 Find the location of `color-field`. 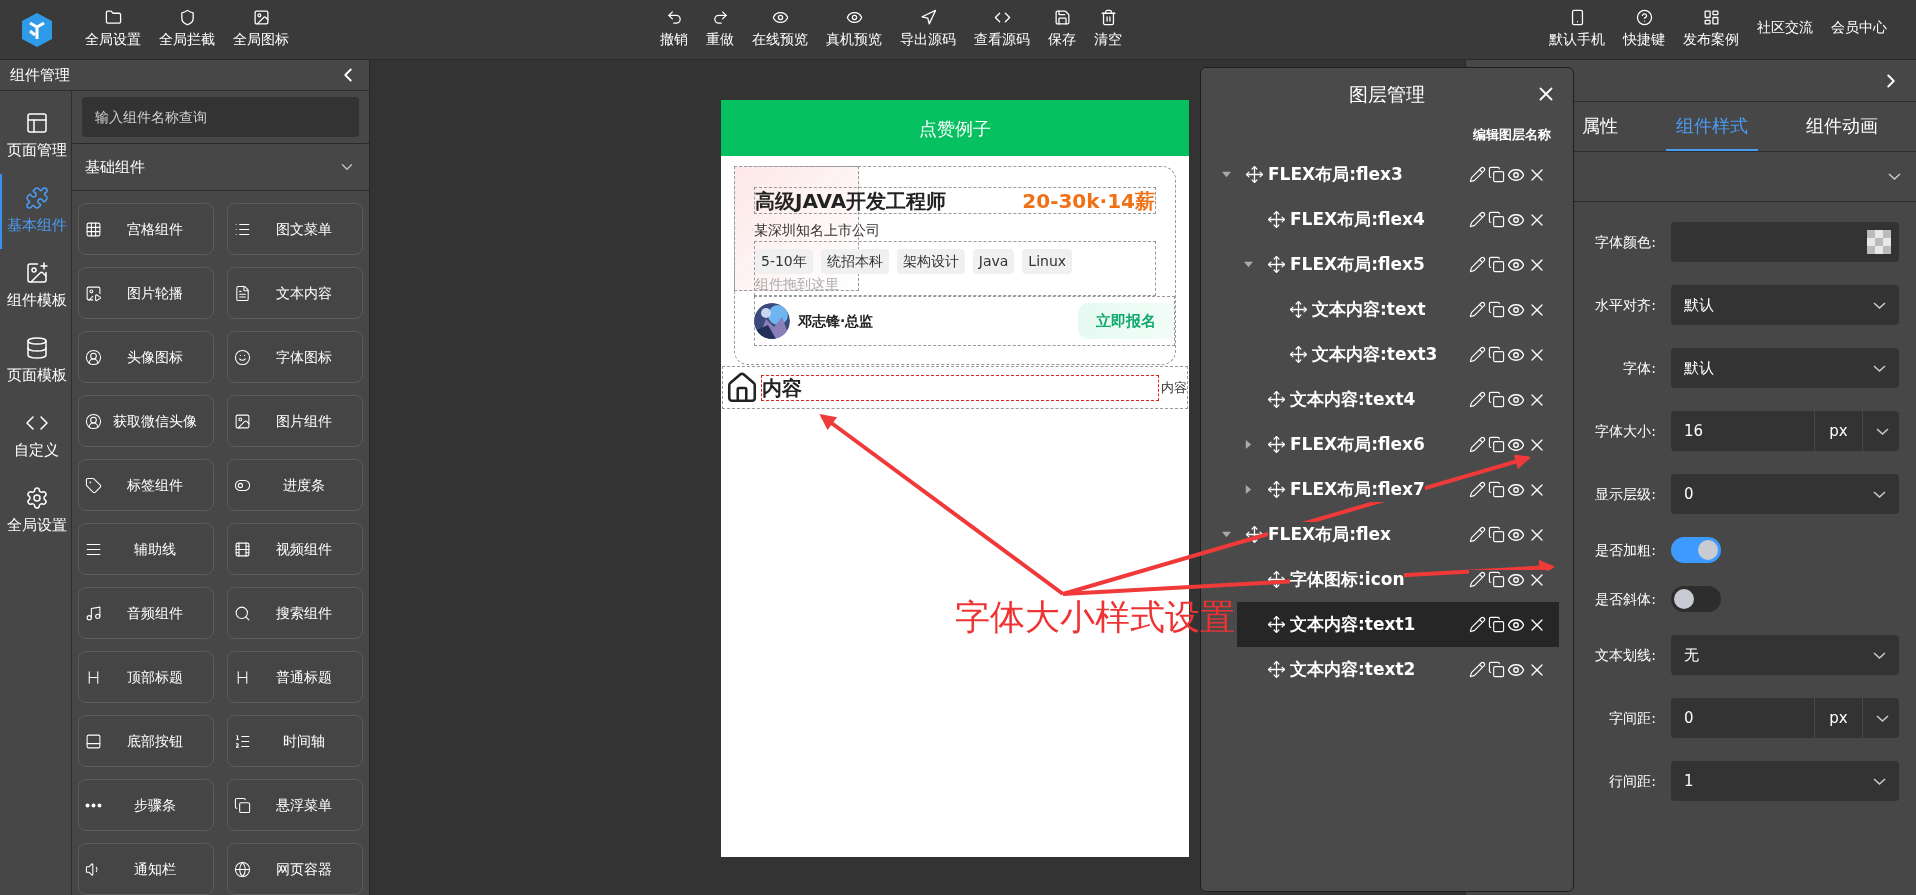

color-field is located at coordinates (1785, 242).